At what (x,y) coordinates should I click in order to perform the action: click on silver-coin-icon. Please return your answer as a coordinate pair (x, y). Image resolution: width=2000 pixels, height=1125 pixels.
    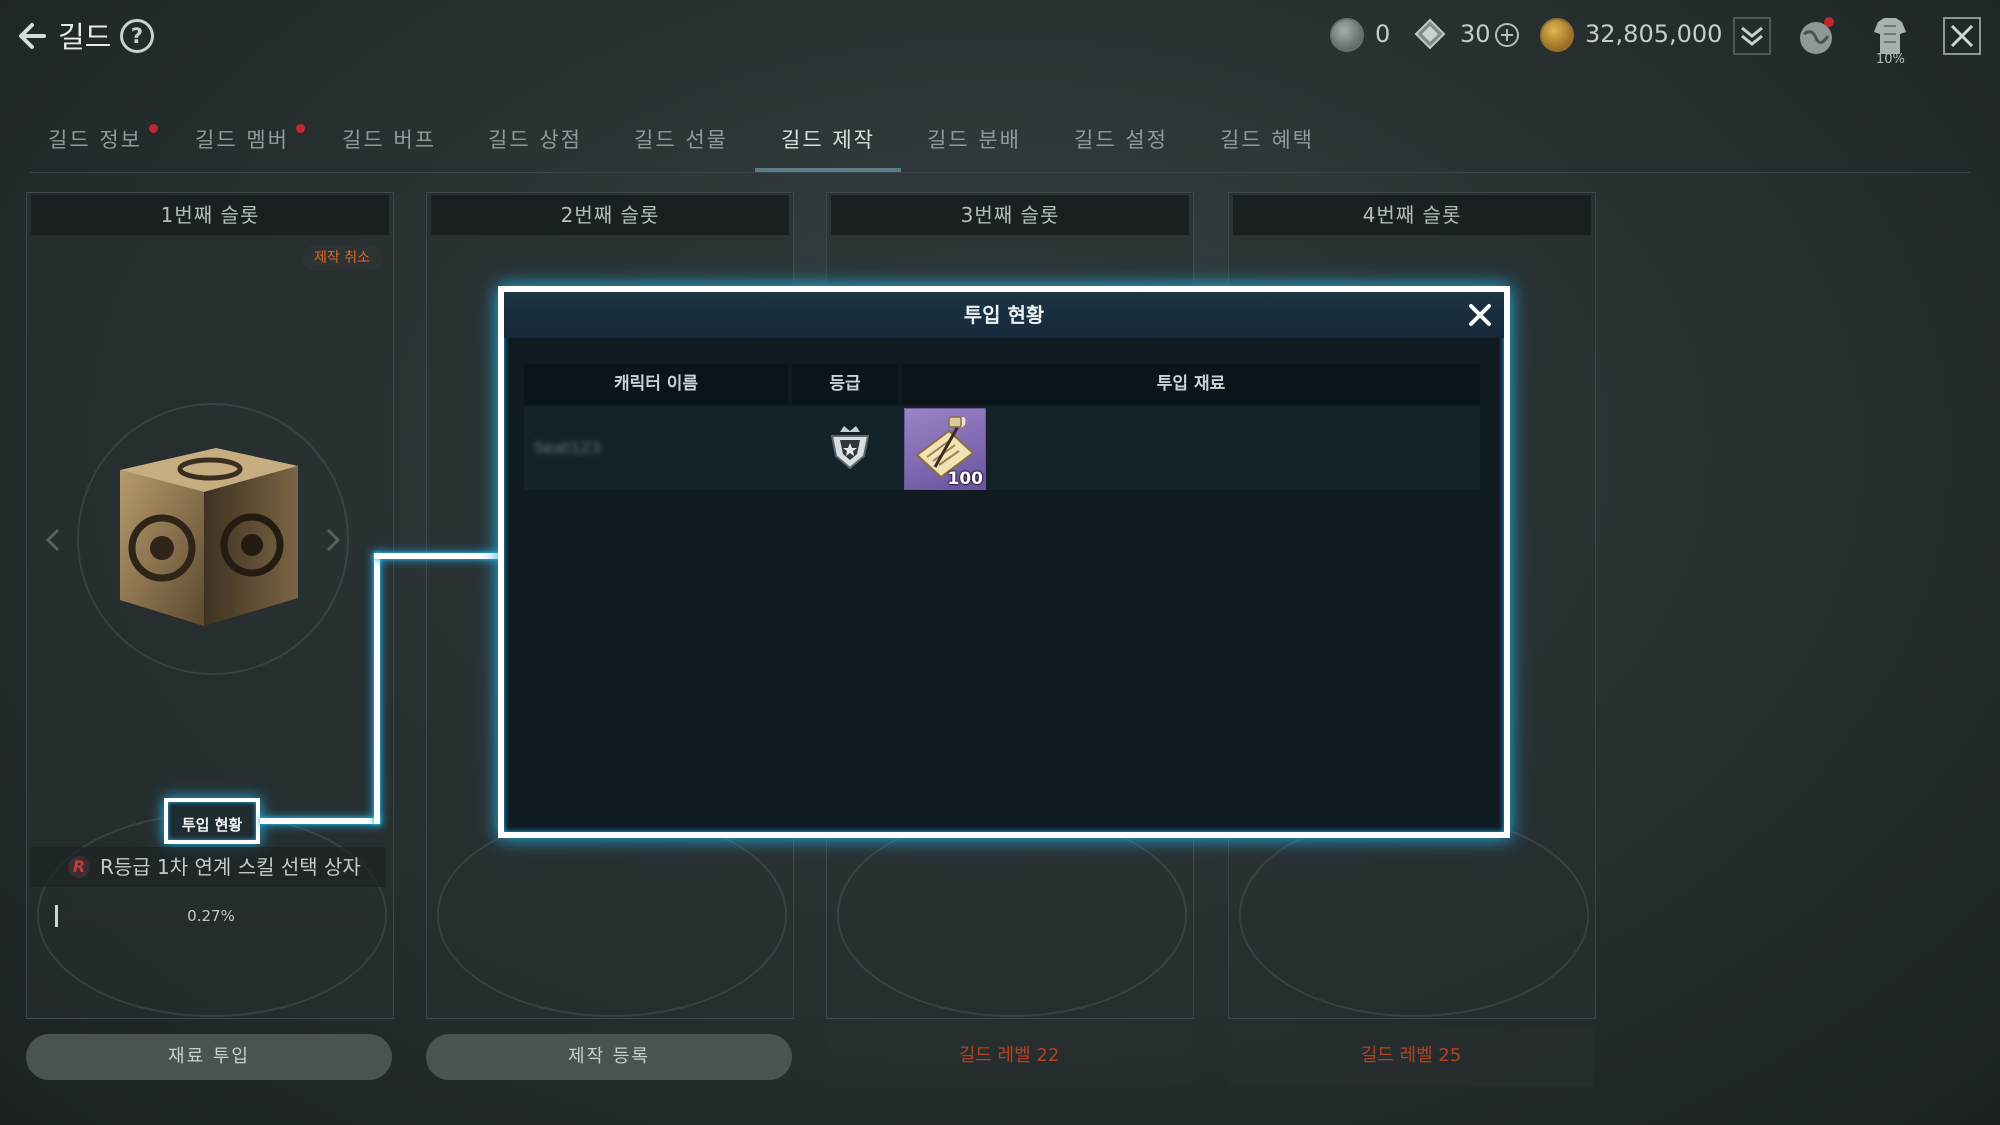
    Looking at the image, I should click on (1347, 35).